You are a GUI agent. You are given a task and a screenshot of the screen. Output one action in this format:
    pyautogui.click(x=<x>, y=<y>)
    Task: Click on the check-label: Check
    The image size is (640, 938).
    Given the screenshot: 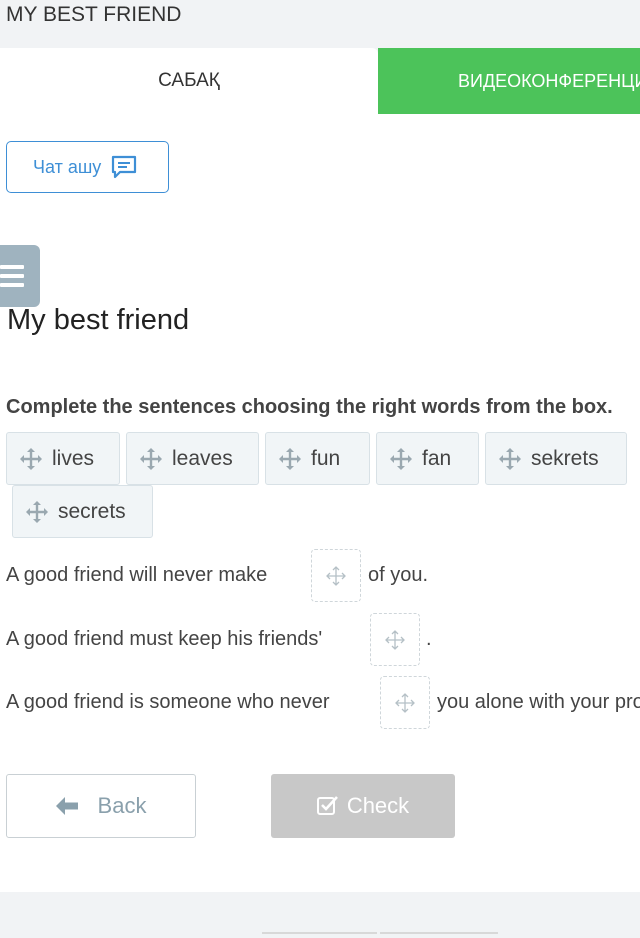 What is the action you would take?
    pyautogui.click(x=378, y=805)
    